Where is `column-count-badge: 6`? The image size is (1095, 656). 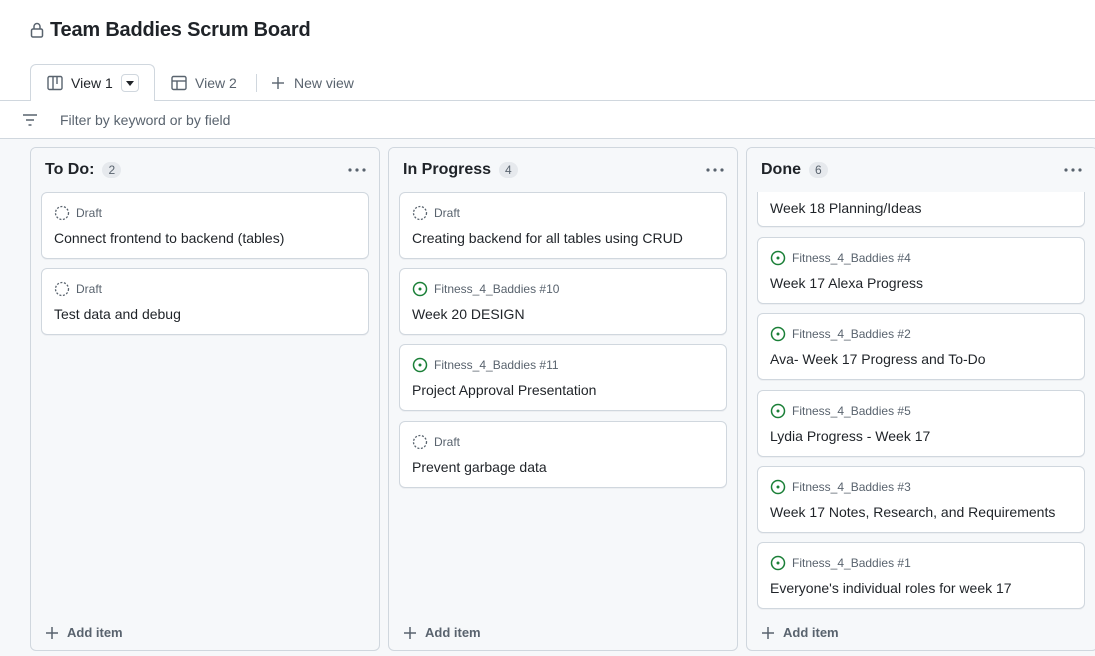 column-count-badge: 6 is located at coordinates (818, 170).